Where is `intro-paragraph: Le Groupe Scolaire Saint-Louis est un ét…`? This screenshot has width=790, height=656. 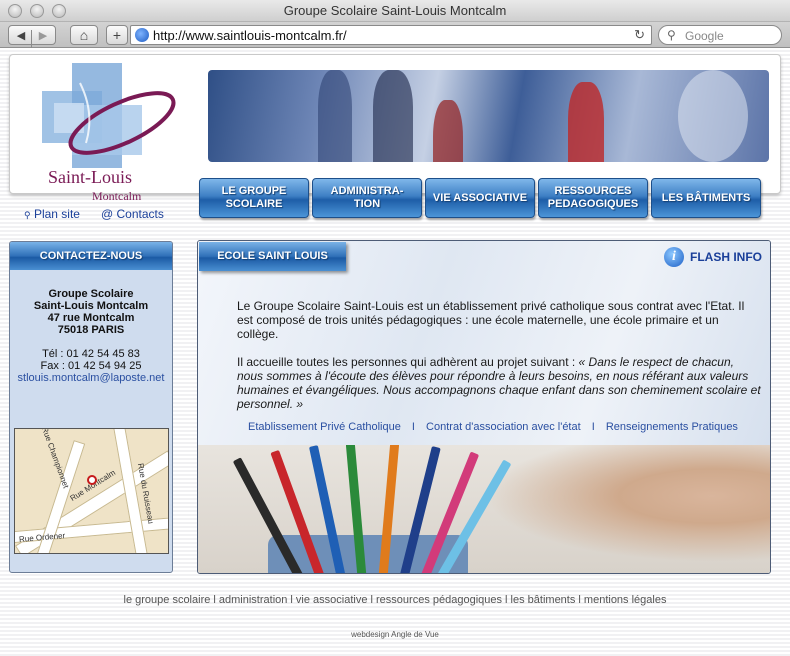 intro-paragraph: Le Groupe Scolaire Saint-Louis est un ét… is located at coordinates (491, 320).